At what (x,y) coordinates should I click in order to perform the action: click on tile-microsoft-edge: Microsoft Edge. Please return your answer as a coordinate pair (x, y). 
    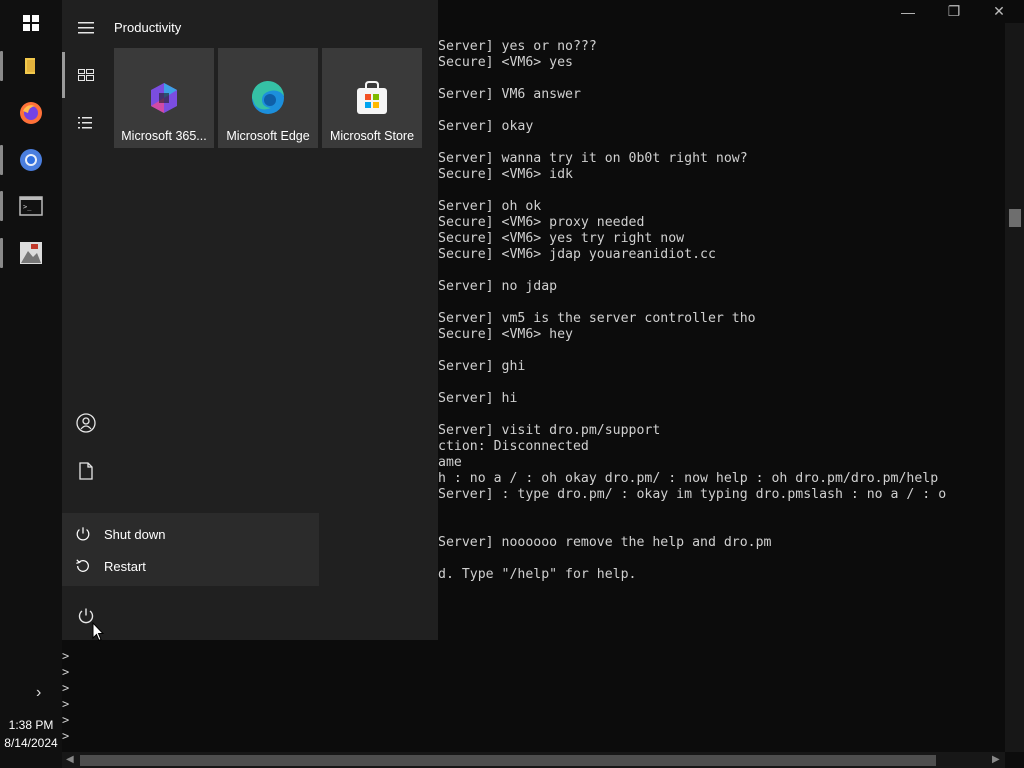
    Looking at the image, I should click on (268, 98).